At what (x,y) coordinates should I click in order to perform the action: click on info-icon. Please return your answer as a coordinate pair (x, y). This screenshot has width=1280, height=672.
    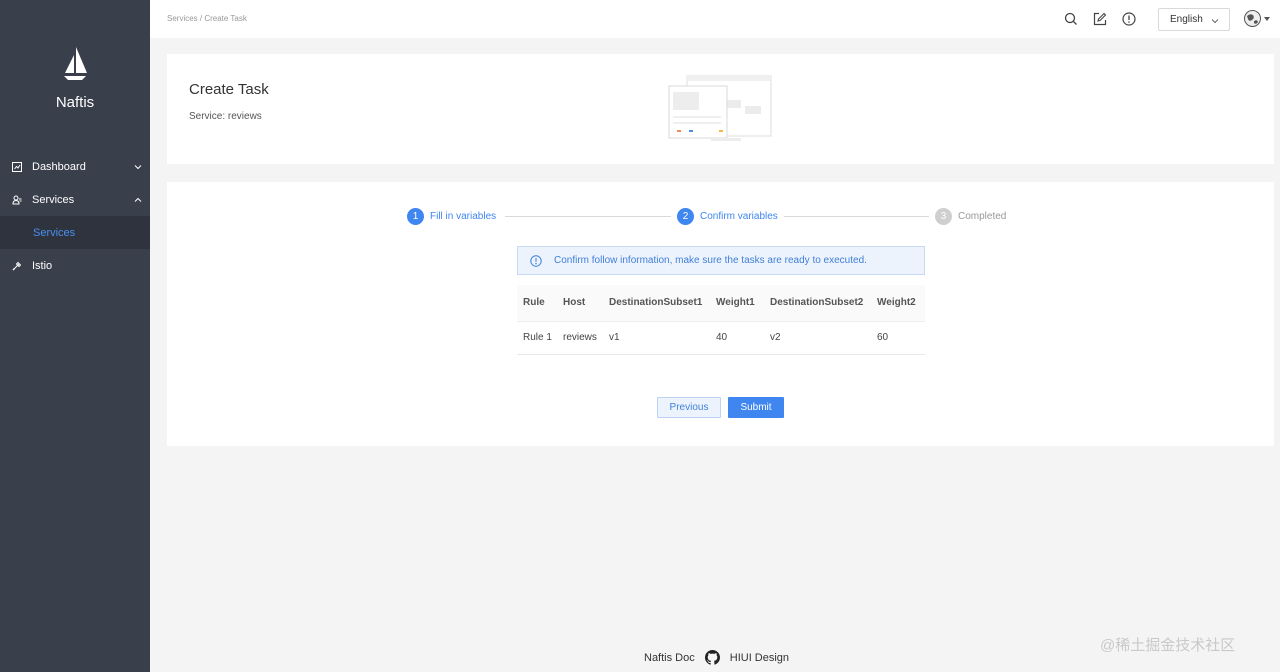
    Looking at the image, I should click on (1129, 19).